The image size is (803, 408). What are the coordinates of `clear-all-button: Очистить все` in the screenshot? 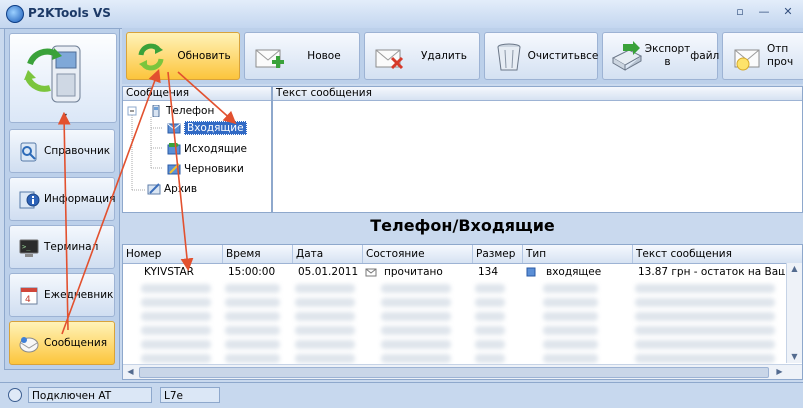 It's located at (541, 56).